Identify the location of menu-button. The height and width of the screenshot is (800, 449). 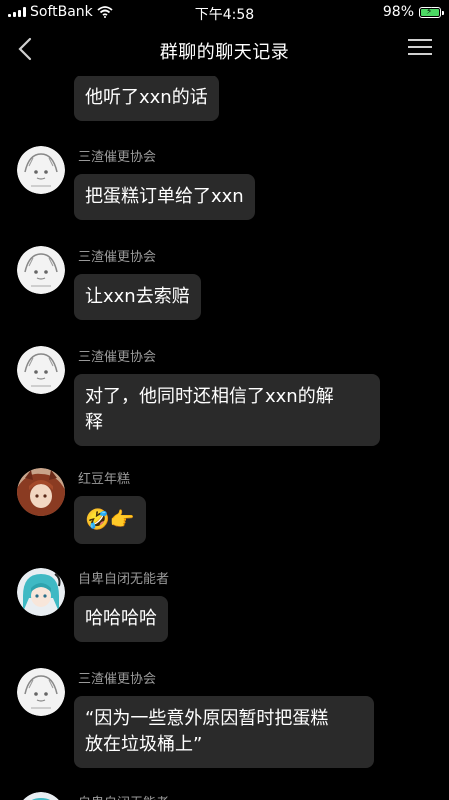
(420, 49).